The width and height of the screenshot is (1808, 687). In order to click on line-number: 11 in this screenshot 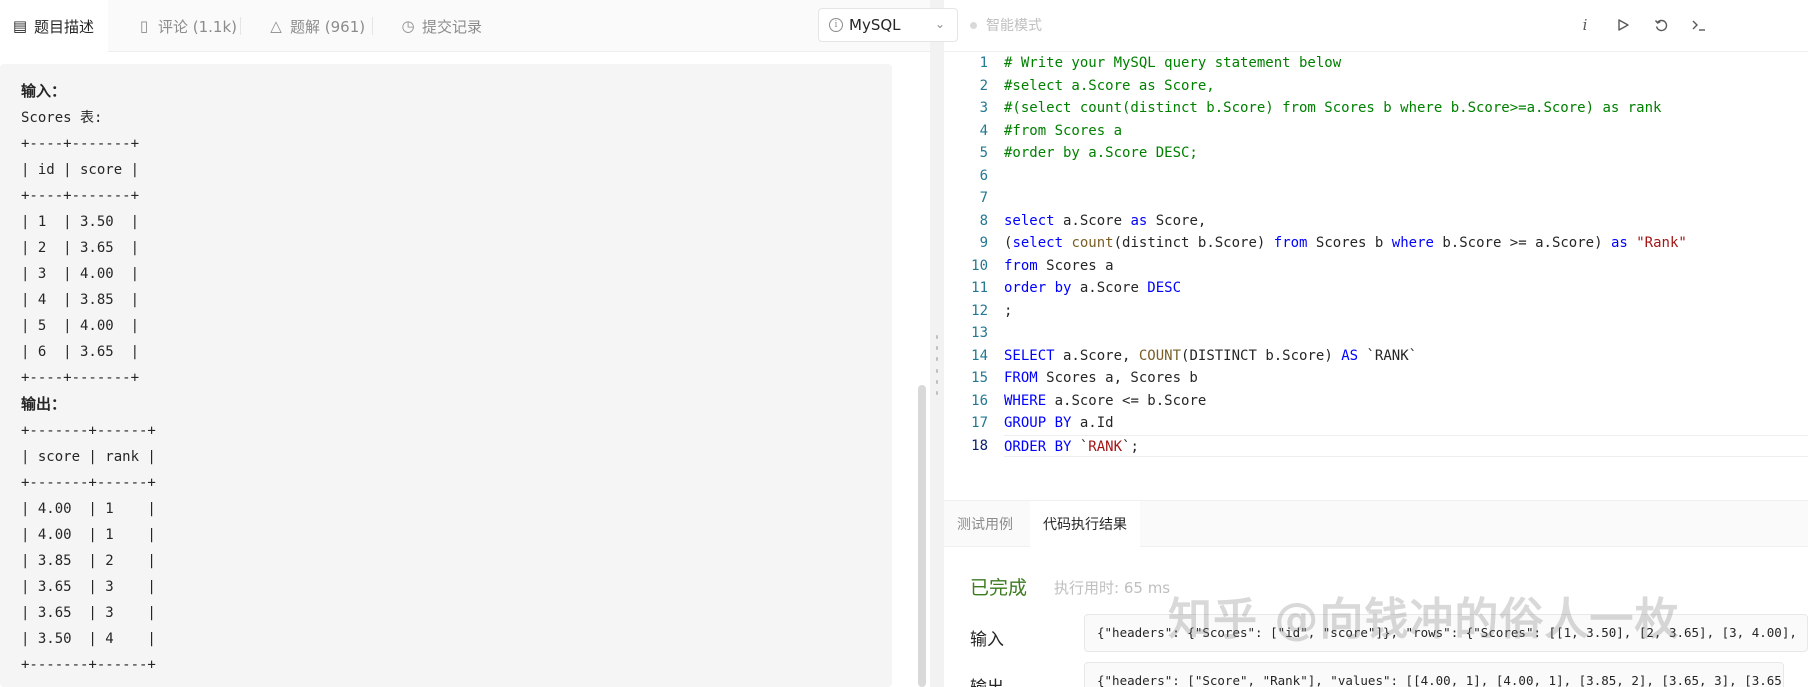, I will do `click(979, 288)`.